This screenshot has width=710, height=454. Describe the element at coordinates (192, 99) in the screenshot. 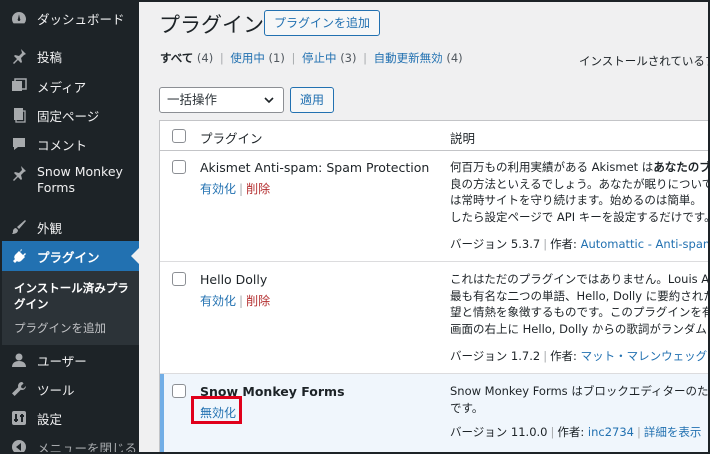

I see `bulk-actions-value: 一括操作` at that location.